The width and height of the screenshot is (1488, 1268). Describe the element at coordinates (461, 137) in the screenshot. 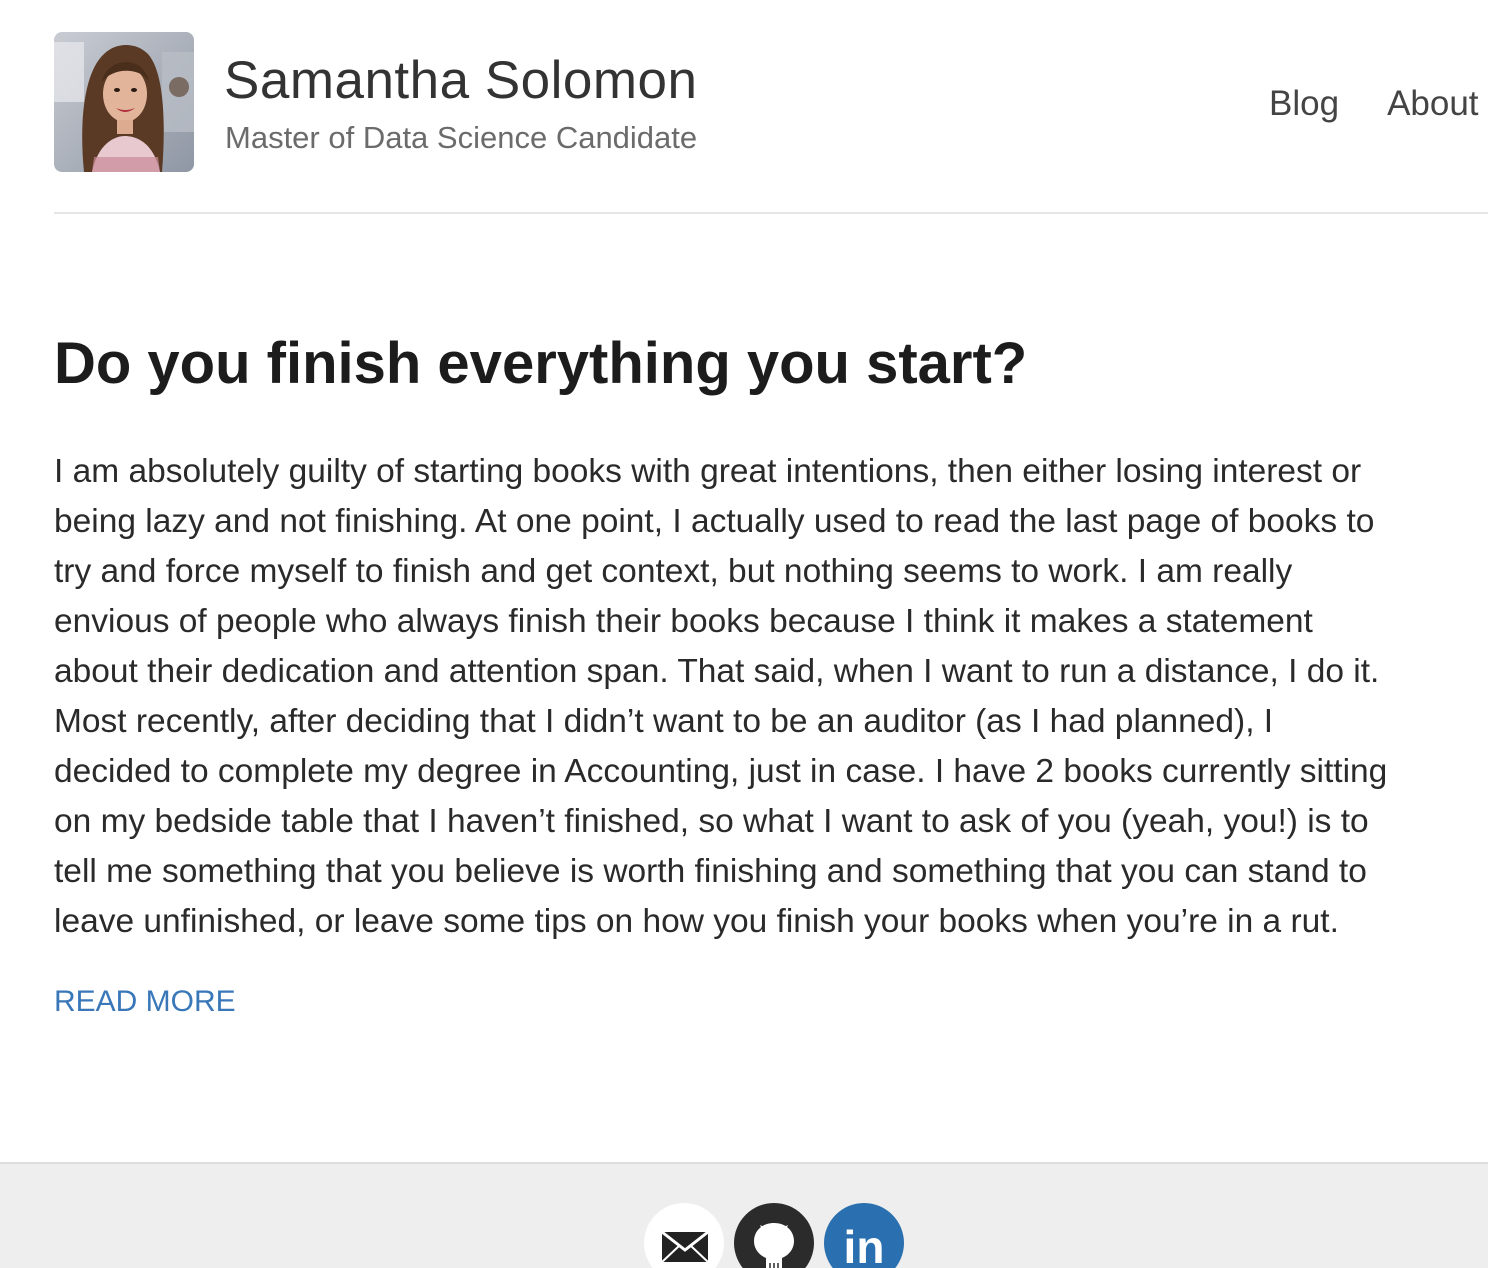

I see `site-subtitle: Master of Data Science Candidate` at that location.